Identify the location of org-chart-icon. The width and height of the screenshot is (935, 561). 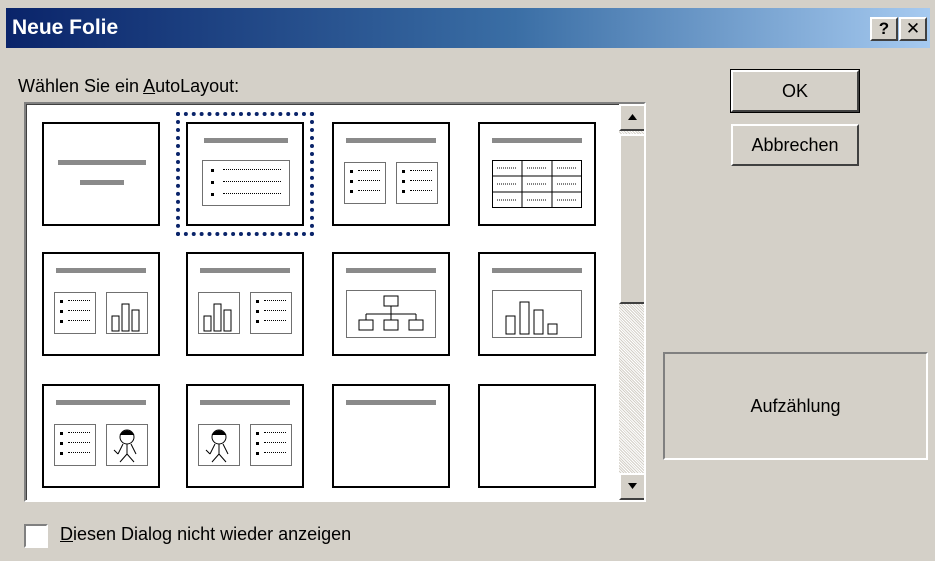
(391, 314).